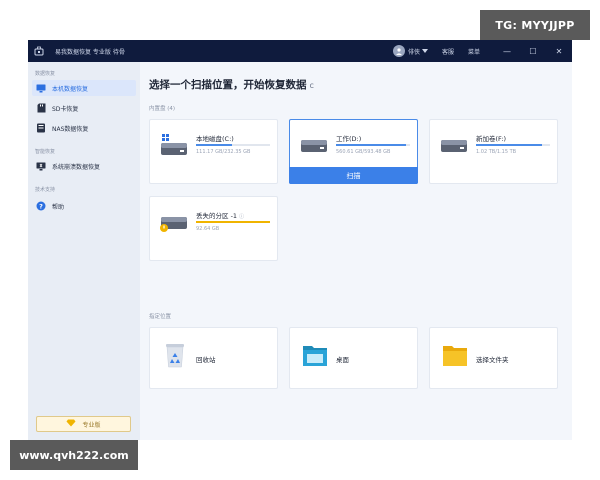 The image size is (600, 480). I want to click on maximize-button: ☐, so click(533, 51).